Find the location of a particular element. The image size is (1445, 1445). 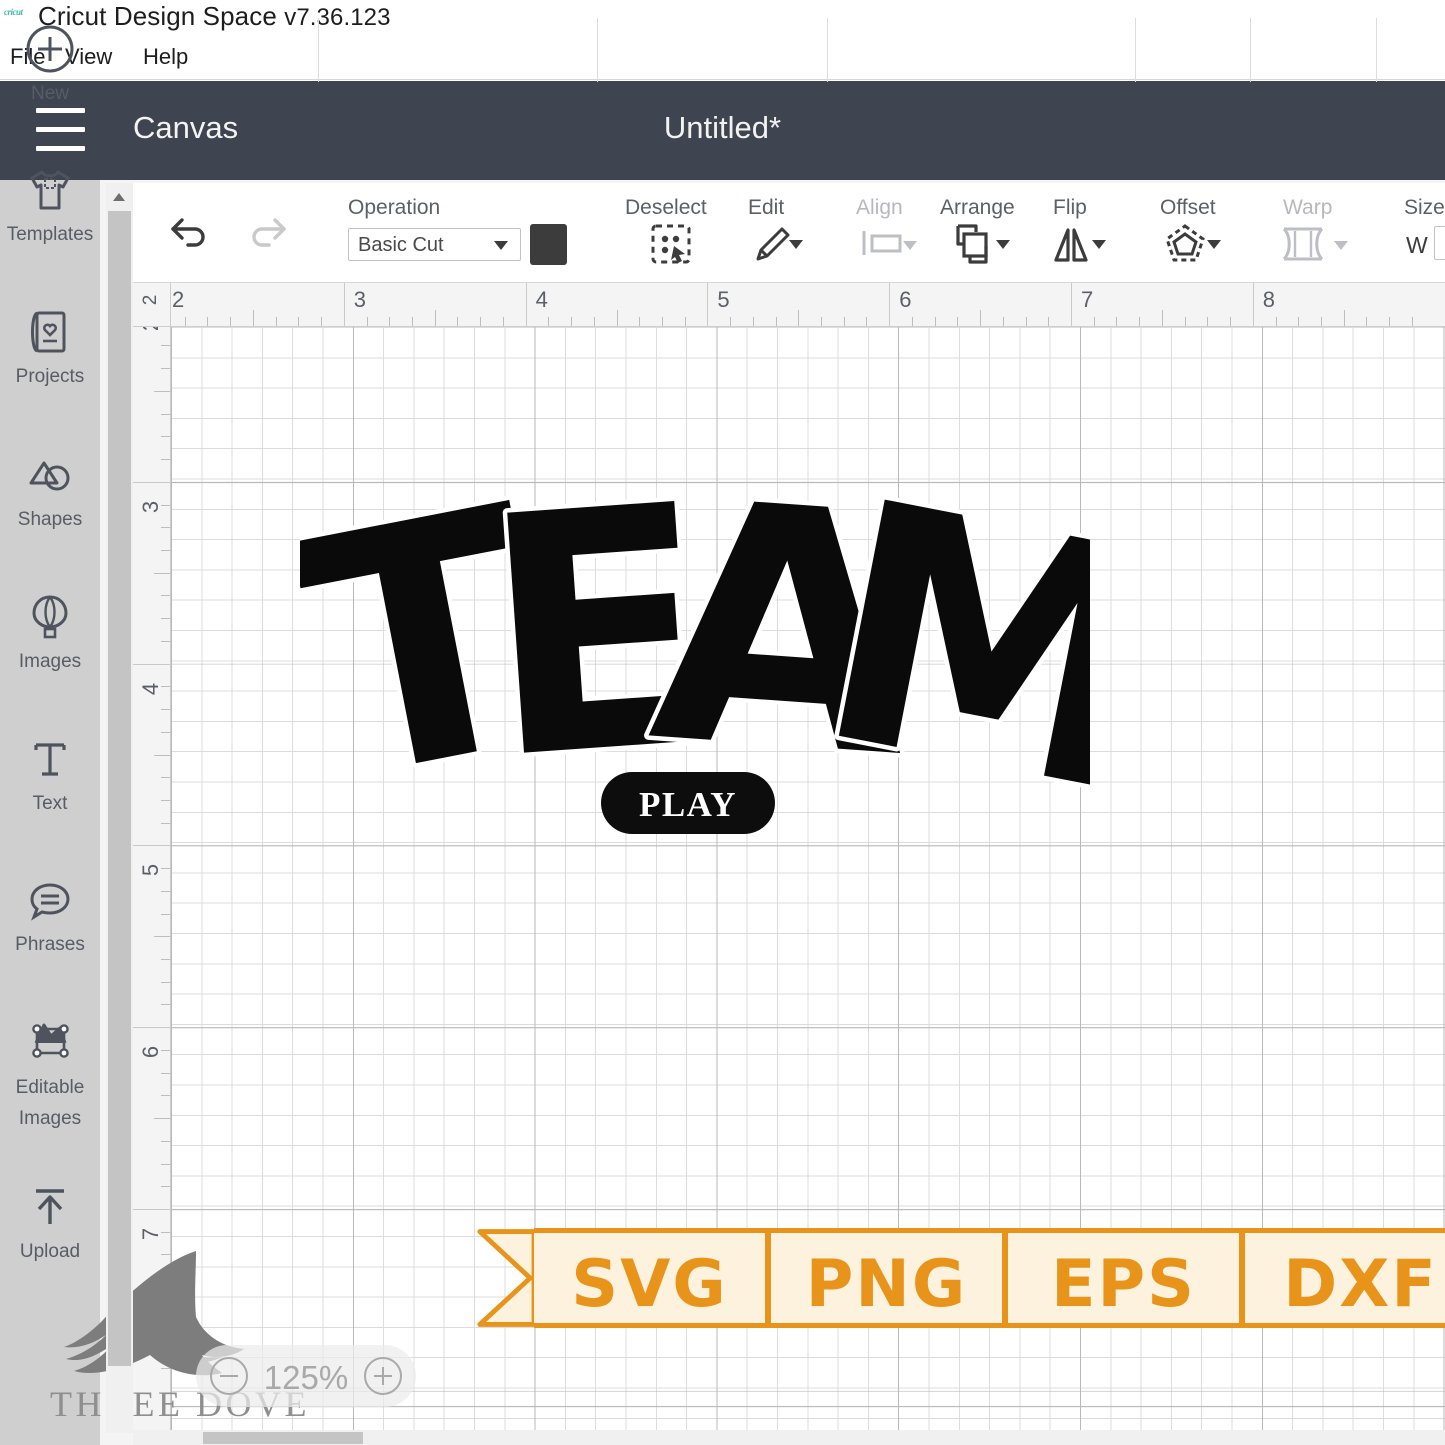

redo-button is located at coordinates (267, 234).